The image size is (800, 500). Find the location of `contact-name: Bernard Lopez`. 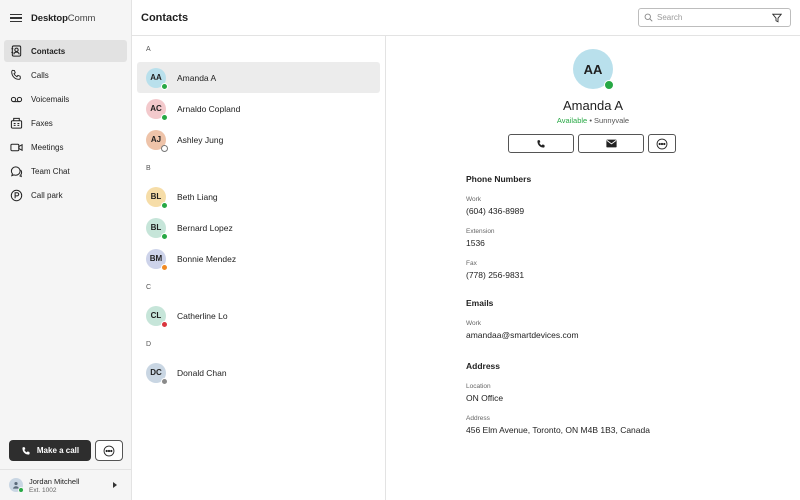

contact-name: Bernard Lopez is located at coordinates (205, 227).